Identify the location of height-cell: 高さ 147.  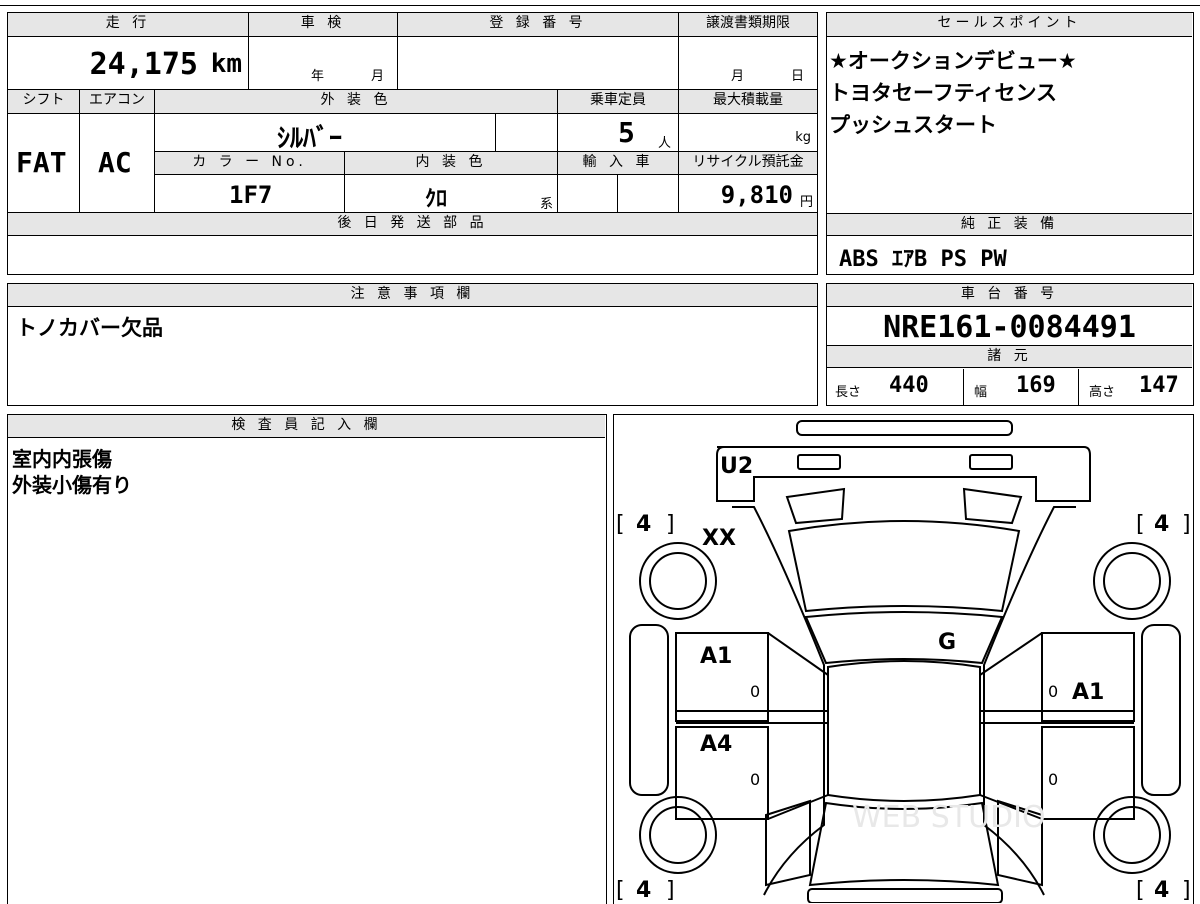
(1135, 387).